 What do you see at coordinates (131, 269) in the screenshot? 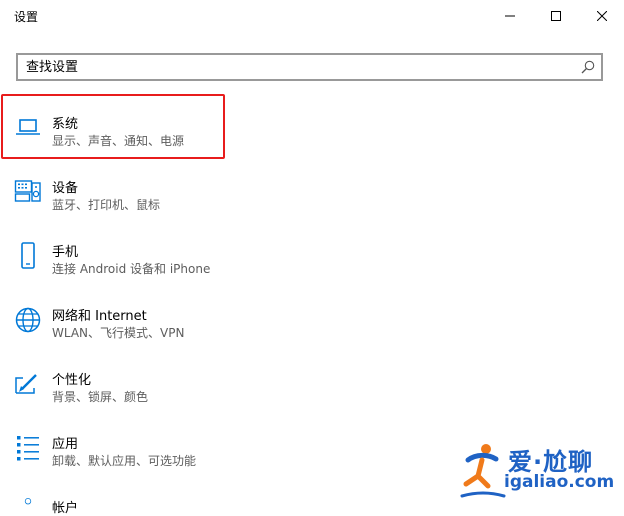
I see `category-description: 连接 Android 设备和 iPhone` at bounding box center [131, 269].